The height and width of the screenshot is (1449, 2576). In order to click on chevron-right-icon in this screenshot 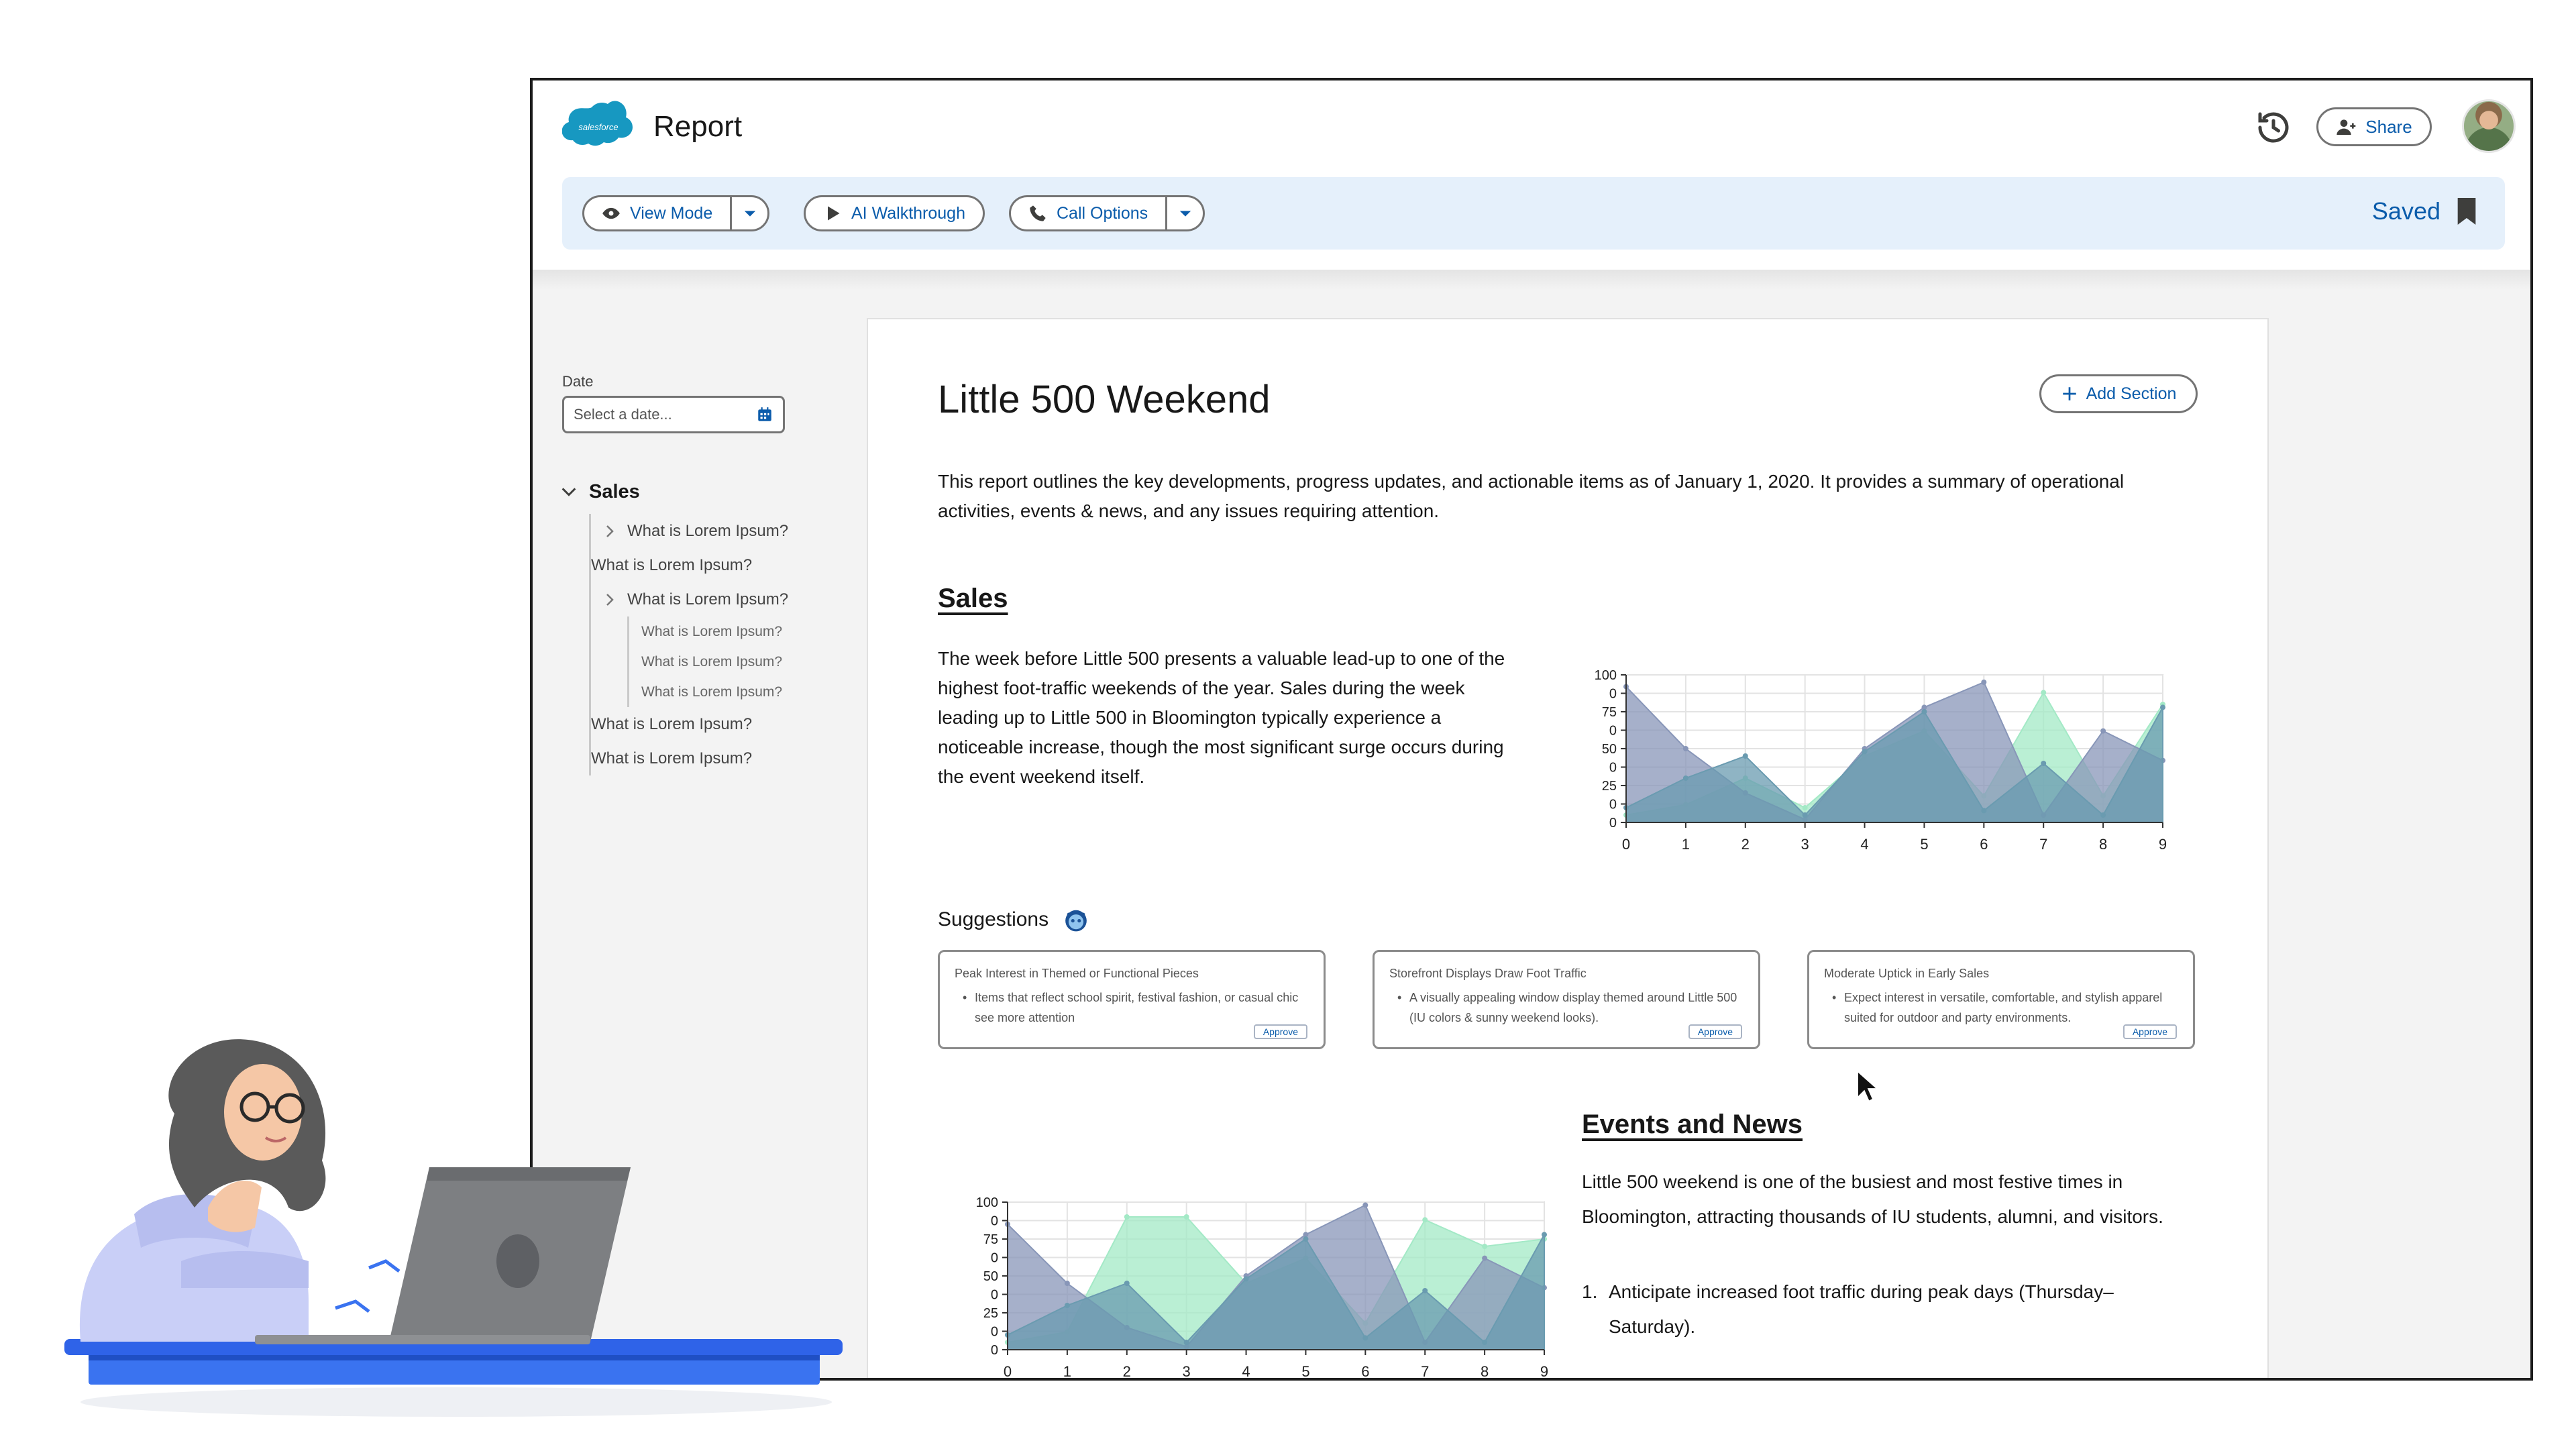, I will do `click(610, 599)`.